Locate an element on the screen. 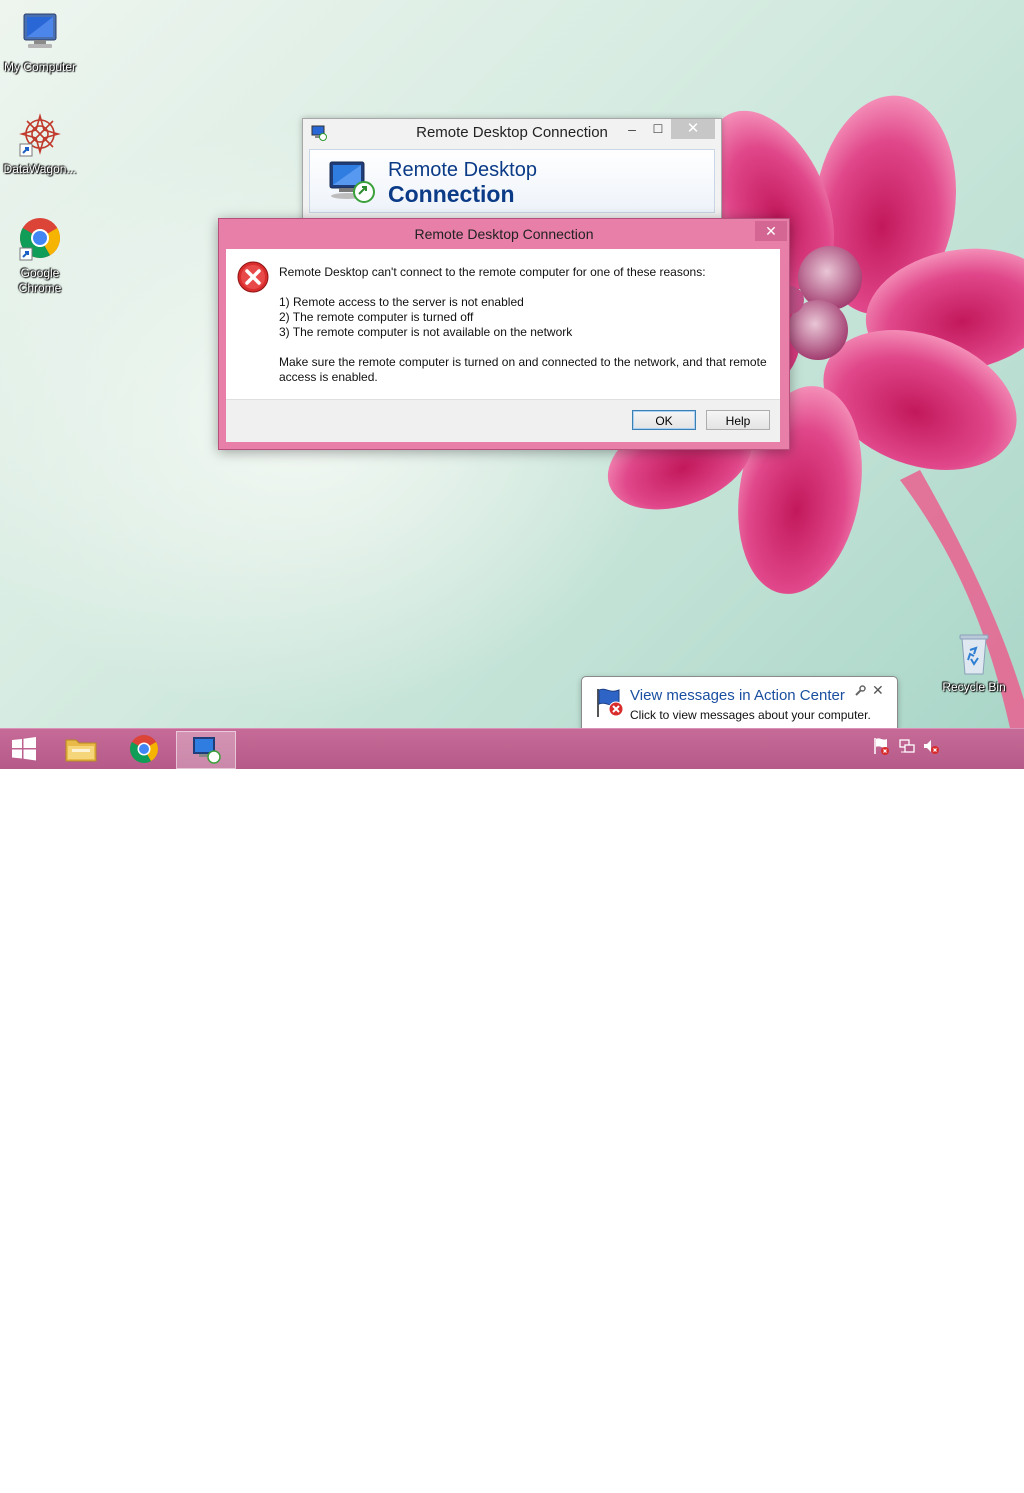  datawagon-icon is located at coordinates (40, 136).